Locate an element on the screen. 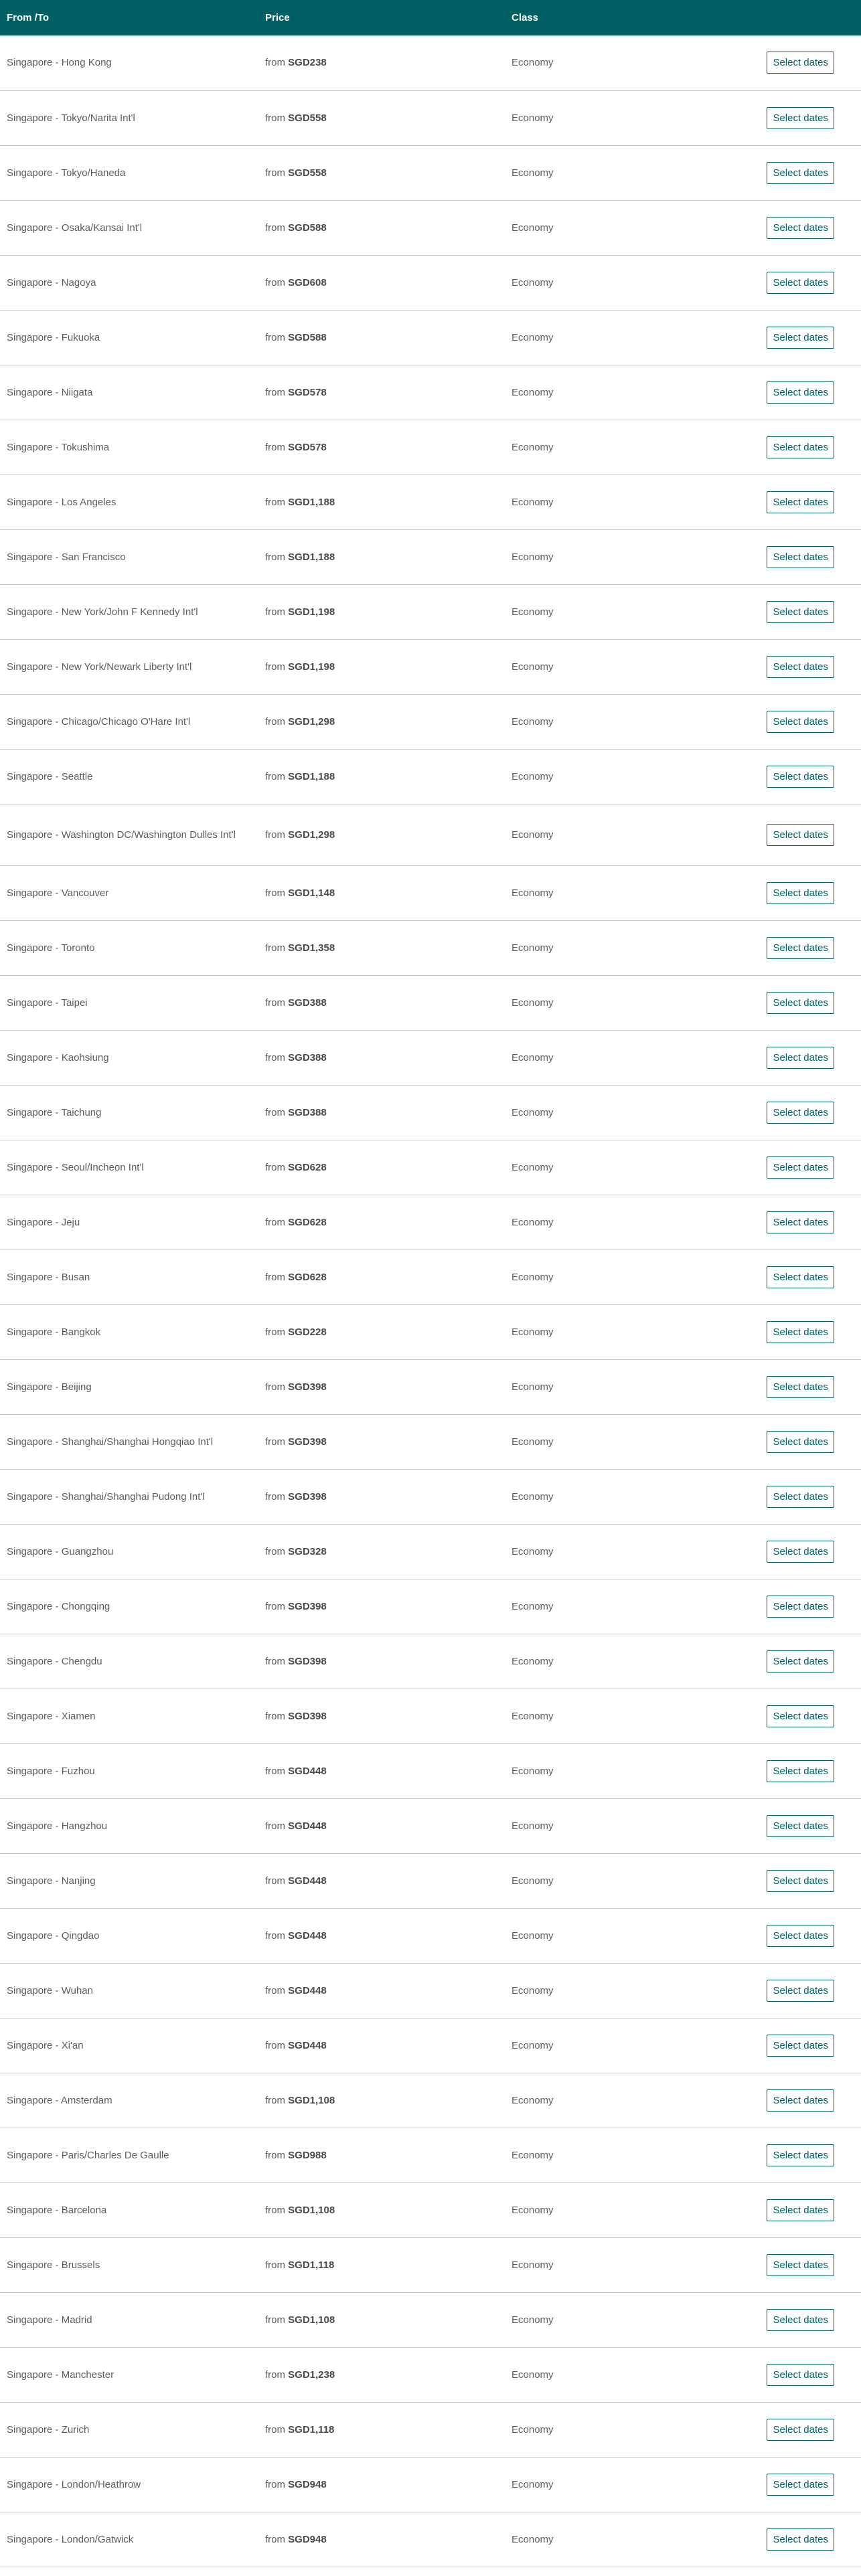 The height and width of the screenshot is (2576, 861). route-label: Singapore - Hangzhou is located at coordinates (57, 1826).